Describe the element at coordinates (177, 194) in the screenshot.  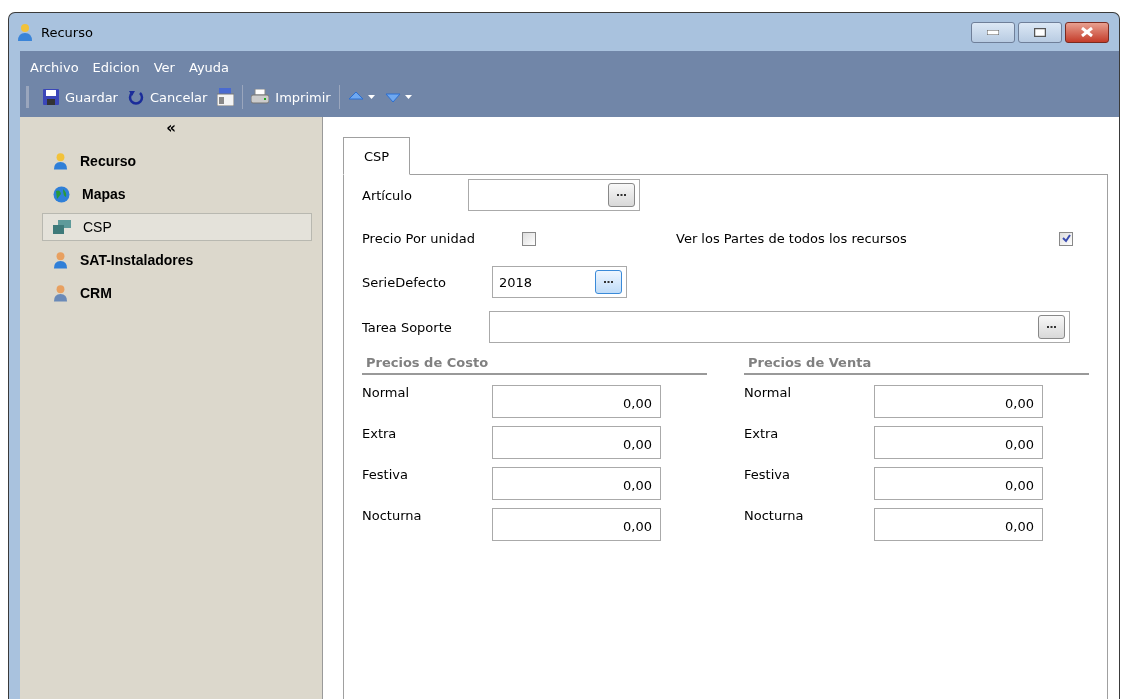
I see `sidebar-item: Mapas` at that location.